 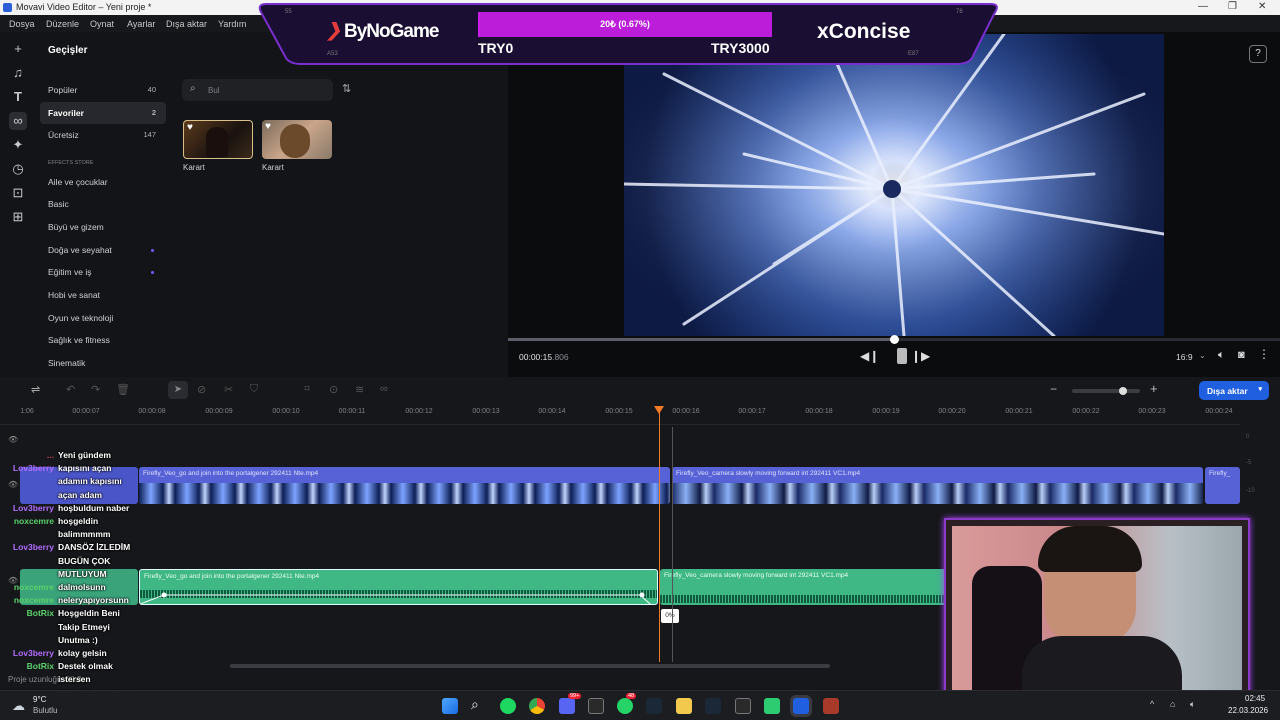 I want to click on movavi-icon, so click(x=801, y=706).